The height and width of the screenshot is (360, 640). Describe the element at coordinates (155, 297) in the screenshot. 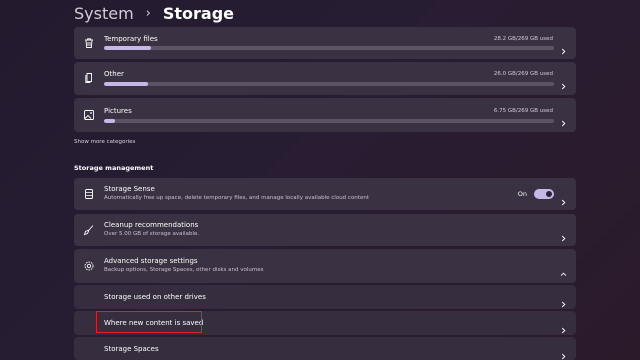

I see `sub-item-label: Storage used on other drives` at that location.